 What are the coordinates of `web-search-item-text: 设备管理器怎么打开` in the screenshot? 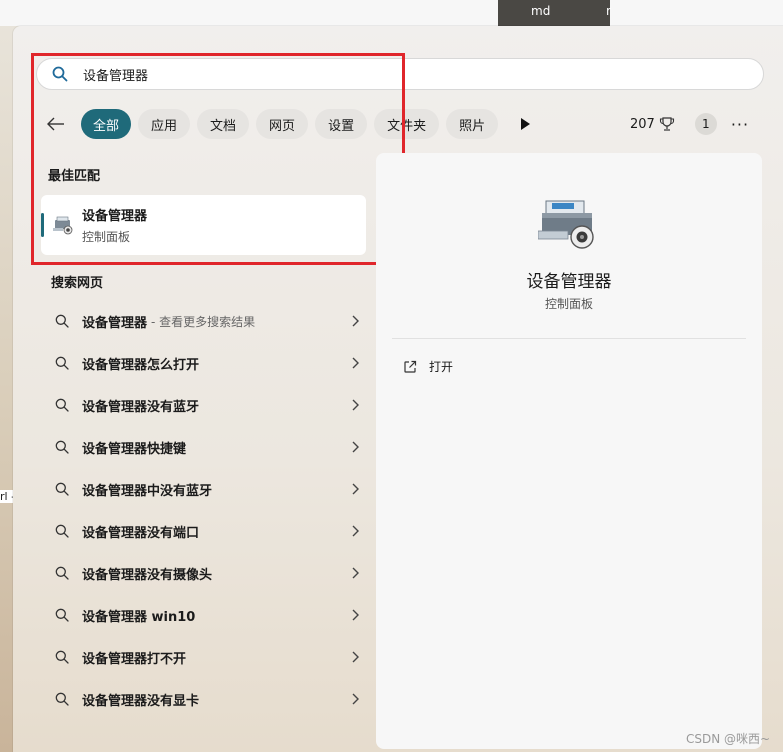 It's located at (141, 365).